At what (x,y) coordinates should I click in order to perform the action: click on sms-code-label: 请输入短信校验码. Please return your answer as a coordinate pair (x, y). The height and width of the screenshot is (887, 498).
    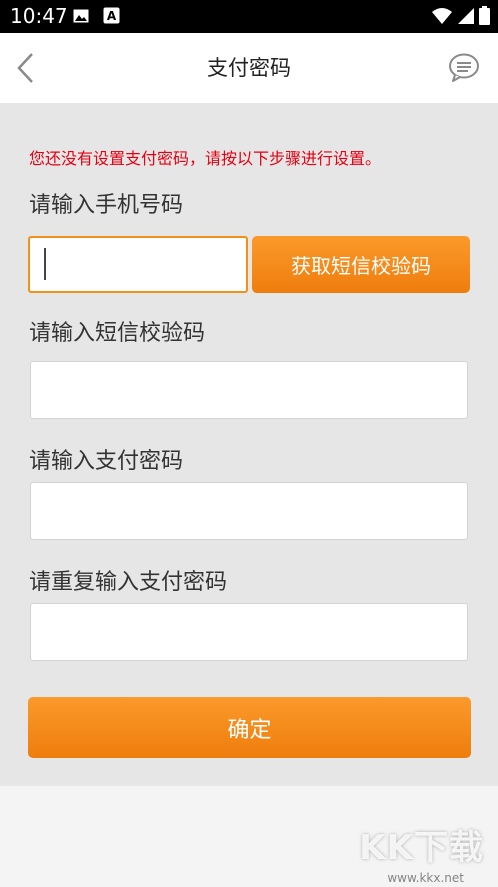
    Looking at the image, I should click on (117, 333).